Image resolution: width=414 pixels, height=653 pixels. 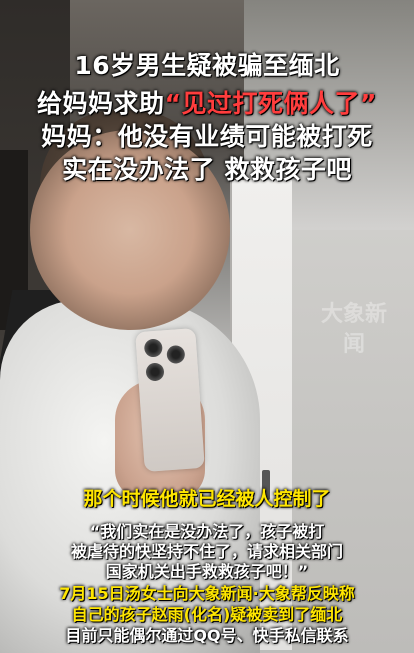 I want to click on quote-line: 被虐待的快坚持不住了，请求相关部门, so click(x=206, y=551).